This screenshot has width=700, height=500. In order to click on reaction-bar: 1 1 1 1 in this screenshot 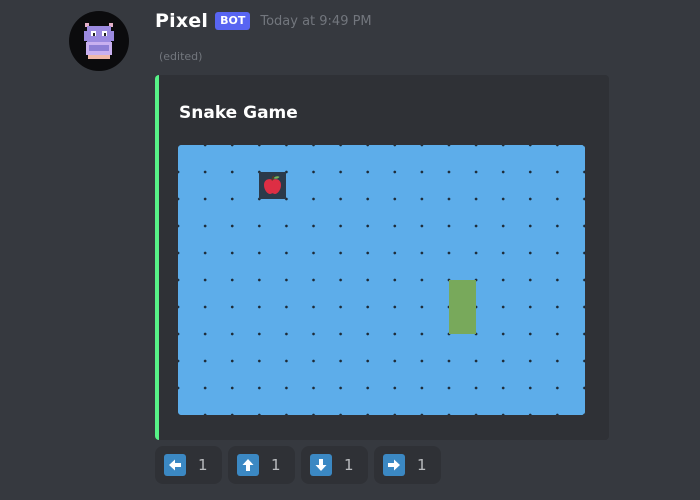, I will do `click(298, 465)`.